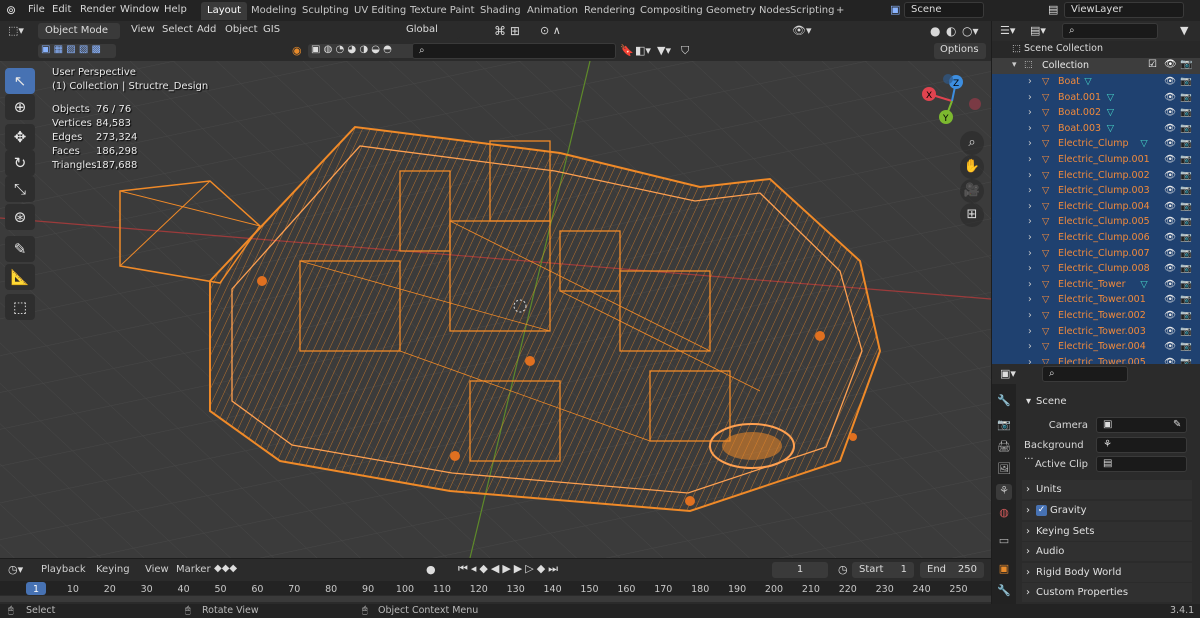  I want to click on viewlayer-field: ViewLayer, so click(1124, 10).